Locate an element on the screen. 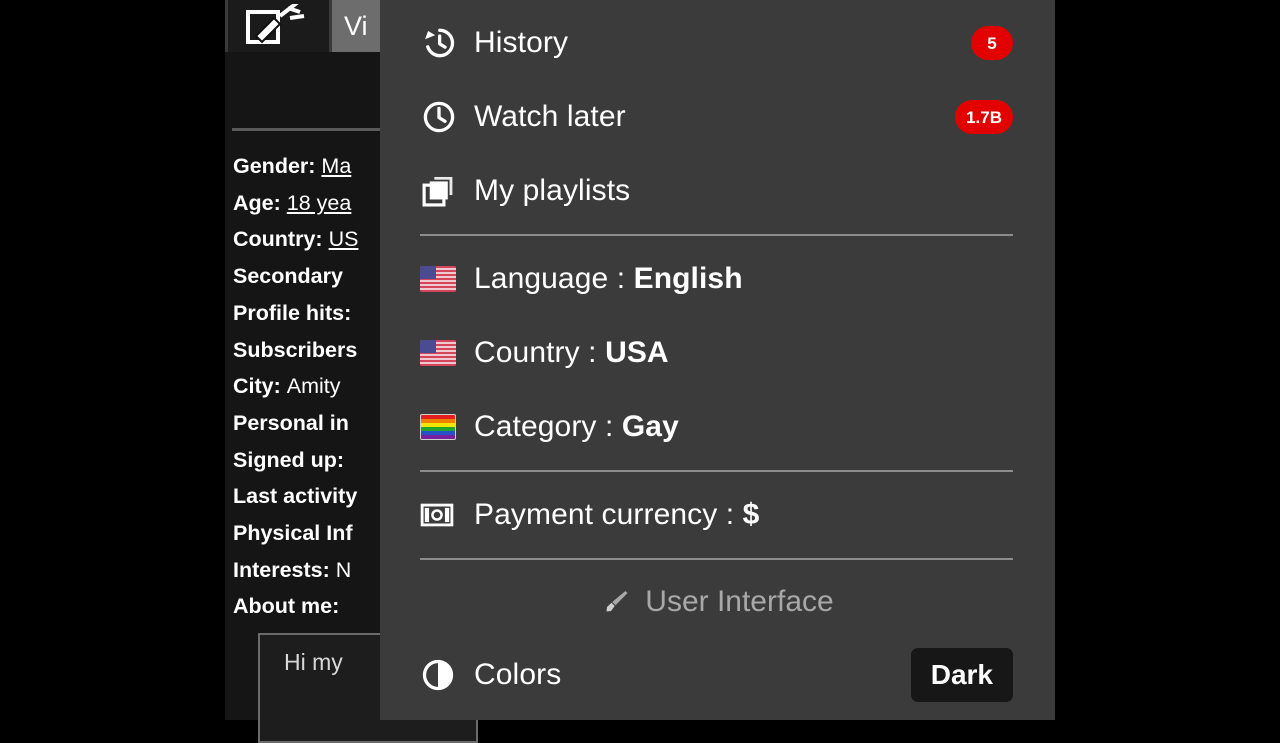 The image size is (1280, 743). history-badge: 5 is located at coordinates (992, 43).